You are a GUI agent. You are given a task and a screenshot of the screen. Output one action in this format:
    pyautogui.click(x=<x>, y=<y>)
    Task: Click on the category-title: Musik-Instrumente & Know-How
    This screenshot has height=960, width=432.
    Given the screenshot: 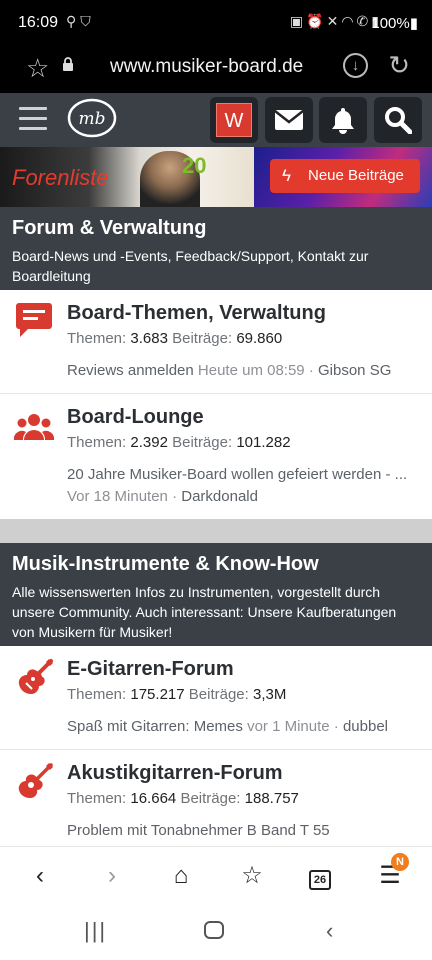 What is the action you would take?
    pyautogui.click(x=165, y=564)
    